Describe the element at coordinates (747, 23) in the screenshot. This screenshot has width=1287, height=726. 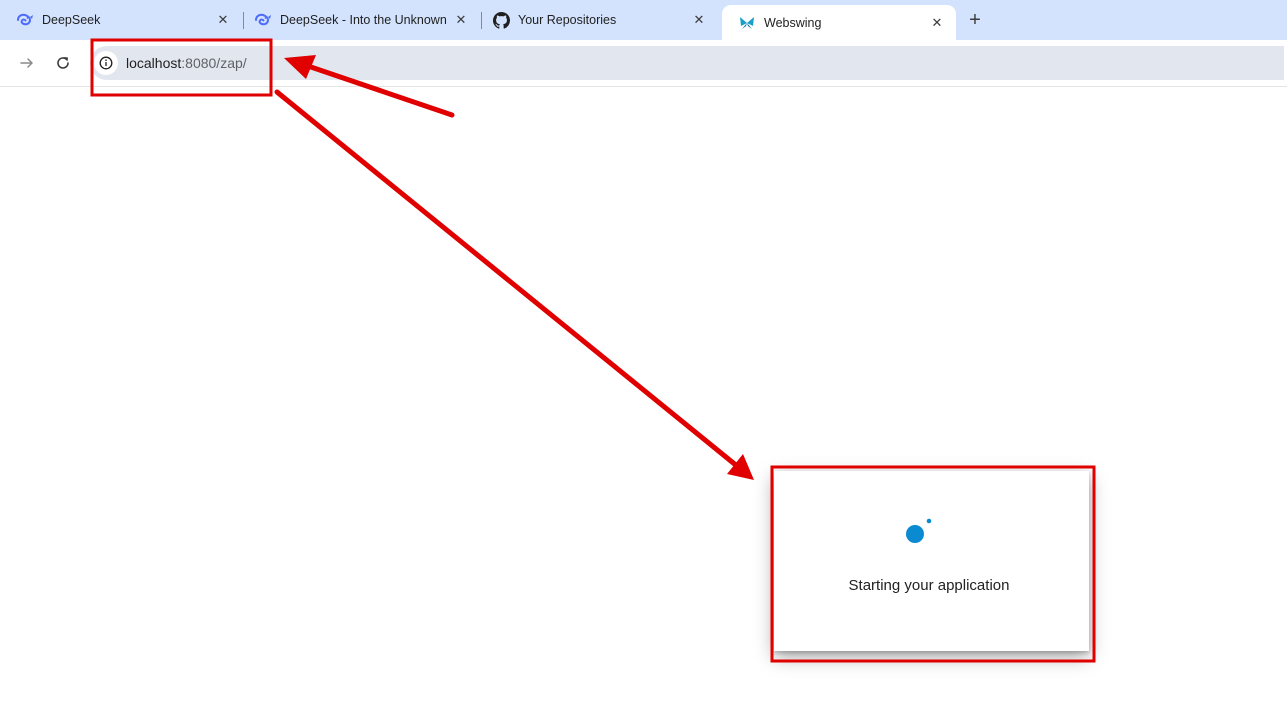
I see `webswing-butterfly-icon` at that location.